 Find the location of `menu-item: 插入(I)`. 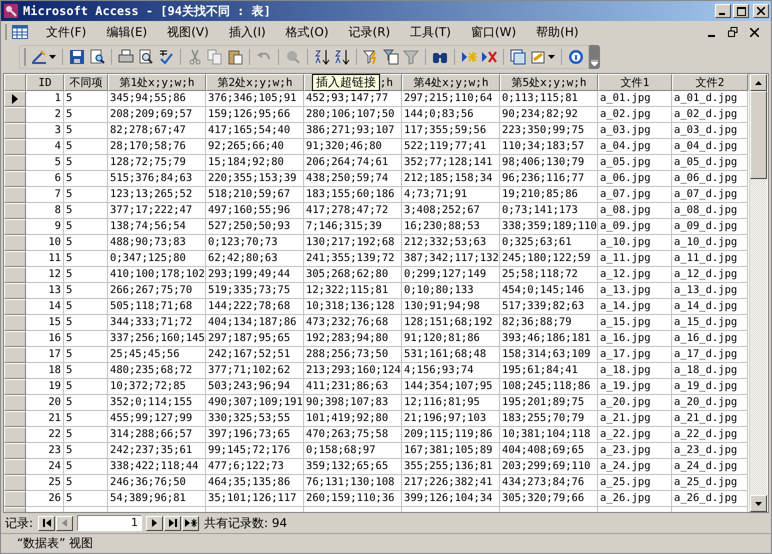

menu-item: 插入(I) is located at coordinates (247, 32).